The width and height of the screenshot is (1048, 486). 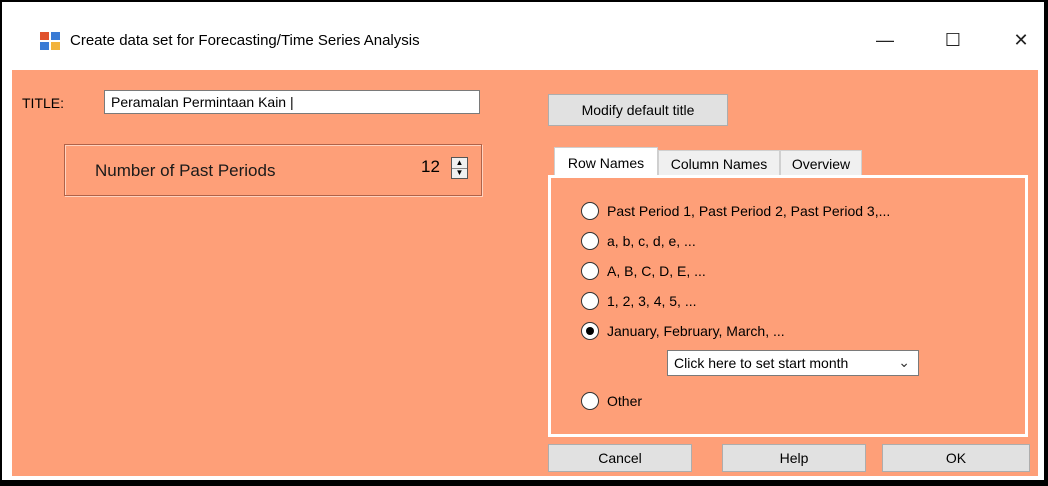 I want to click on cancel-button: Cancel, so click(x=620, y=458).